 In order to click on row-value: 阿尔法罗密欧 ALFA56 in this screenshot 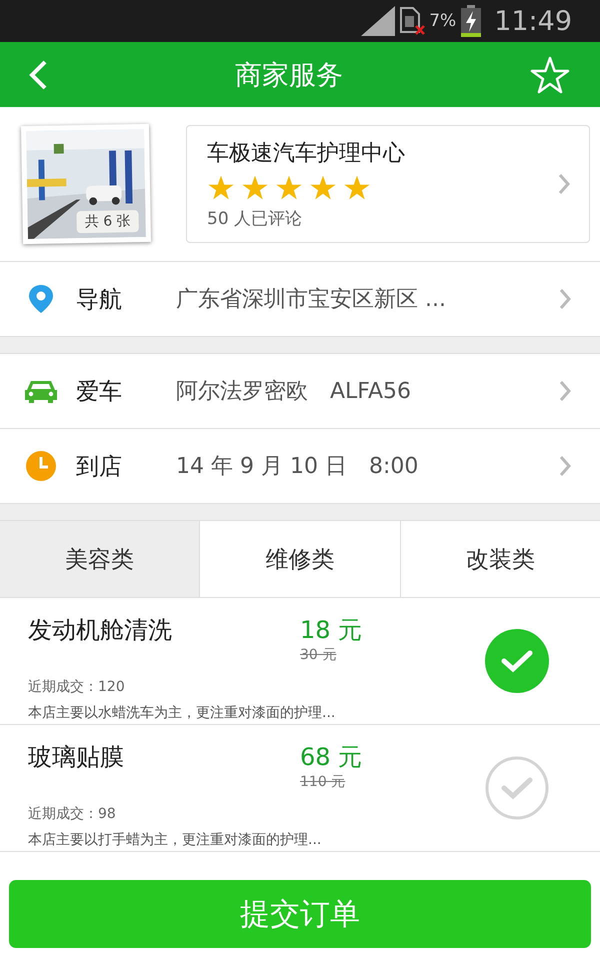, I will do `click(294, 392)`.